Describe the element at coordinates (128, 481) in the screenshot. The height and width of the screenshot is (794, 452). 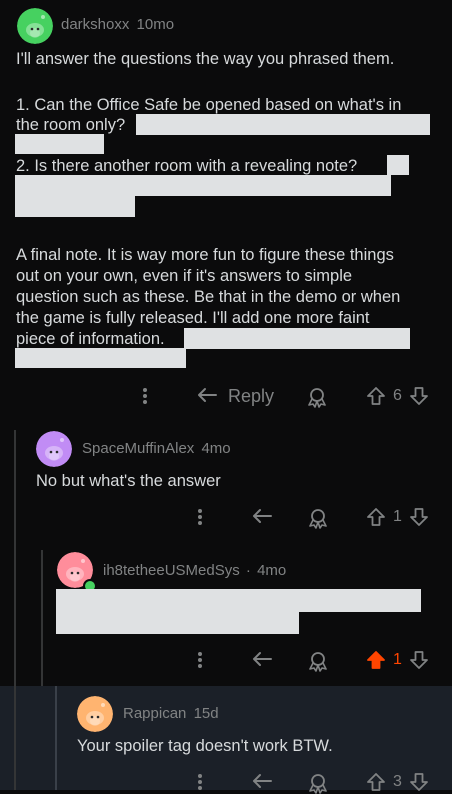
I see `comment-text: No but what's the answer` at that location.